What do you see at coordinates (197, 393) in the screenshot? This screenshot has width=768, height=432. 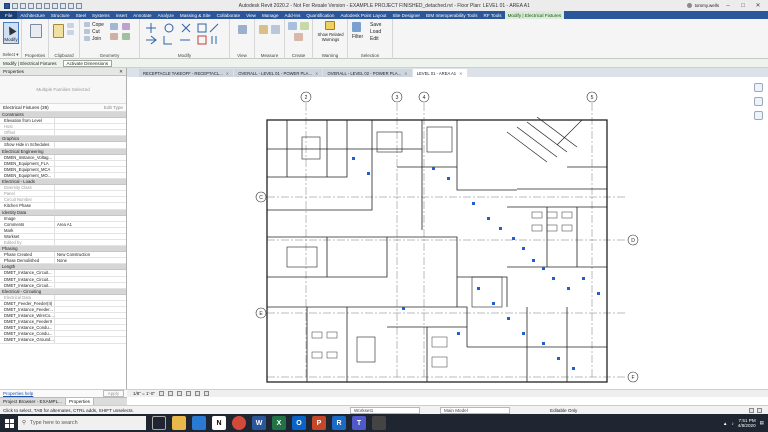 I see `crop-view-icon` at bounding box center [197, 393].